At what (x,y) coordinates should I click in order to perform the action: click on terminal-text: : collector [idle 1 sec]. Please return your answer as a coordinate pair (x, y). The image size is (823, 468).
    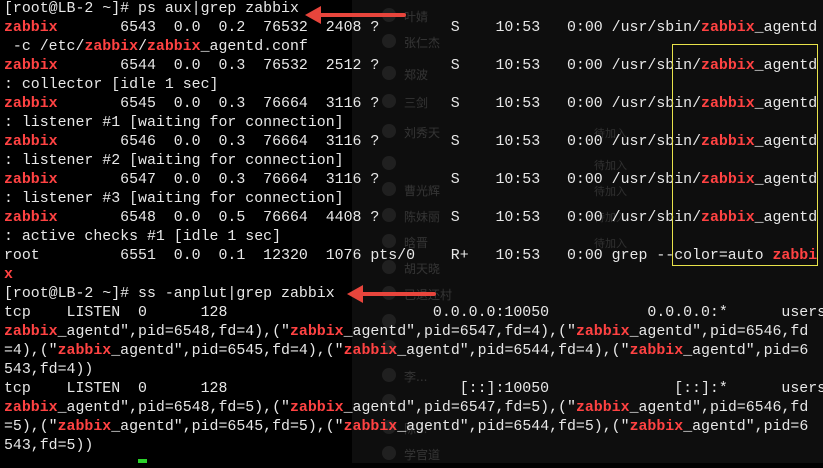
    Looking at the image, I should click on (111, 85).